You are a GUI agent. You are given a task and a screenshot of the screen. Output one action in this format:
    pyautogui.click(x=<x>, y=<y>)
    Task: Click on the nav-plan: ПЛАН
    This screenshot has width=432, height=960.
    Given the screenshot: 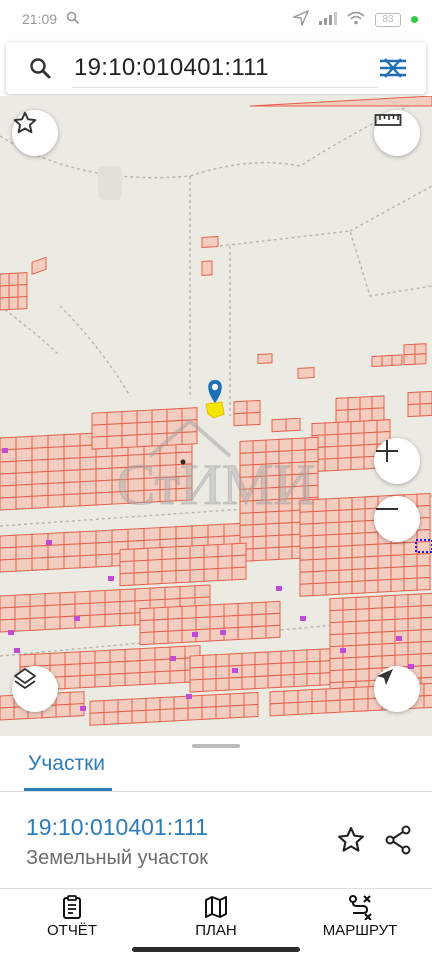 What is the action you would take?
    pyautogui.click(x=216, y=916)
    